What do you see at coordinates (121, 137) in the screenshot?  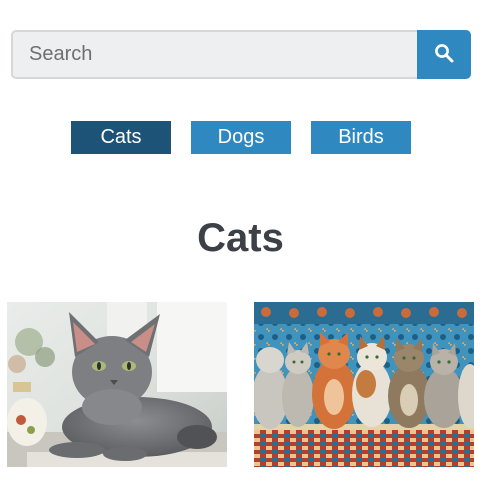 I see `tab-cats: Cats` at bounding box center [121, 137].